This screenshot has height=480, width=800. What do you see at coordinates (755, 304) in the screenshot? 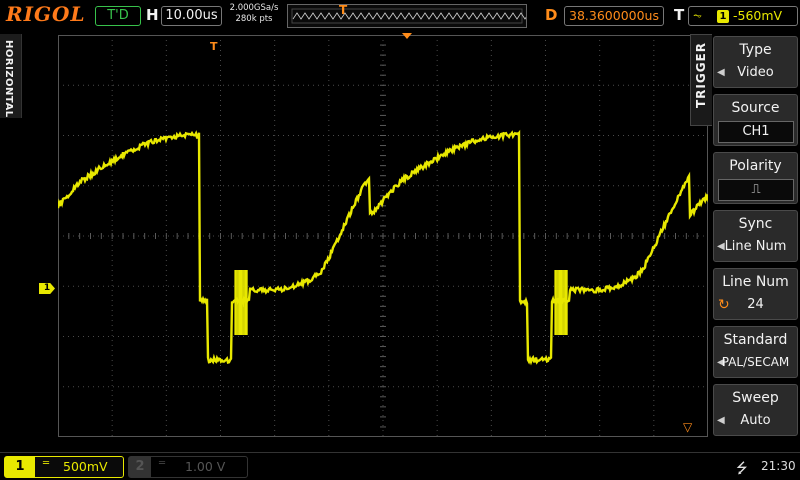
I see `menu-line-num-value: 24` at bounding box center [755, 304].